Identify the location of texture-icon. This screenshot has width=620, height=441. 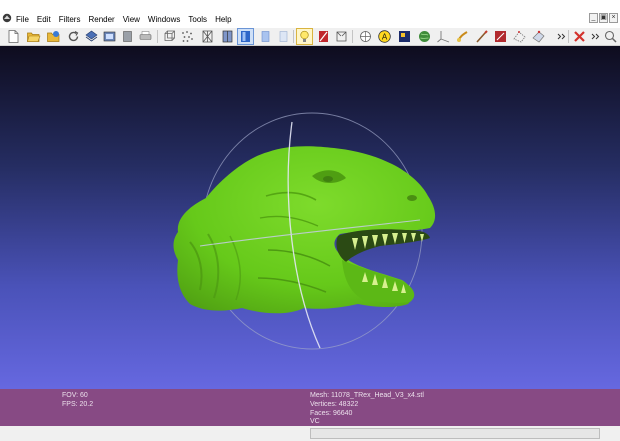
(283, 36).